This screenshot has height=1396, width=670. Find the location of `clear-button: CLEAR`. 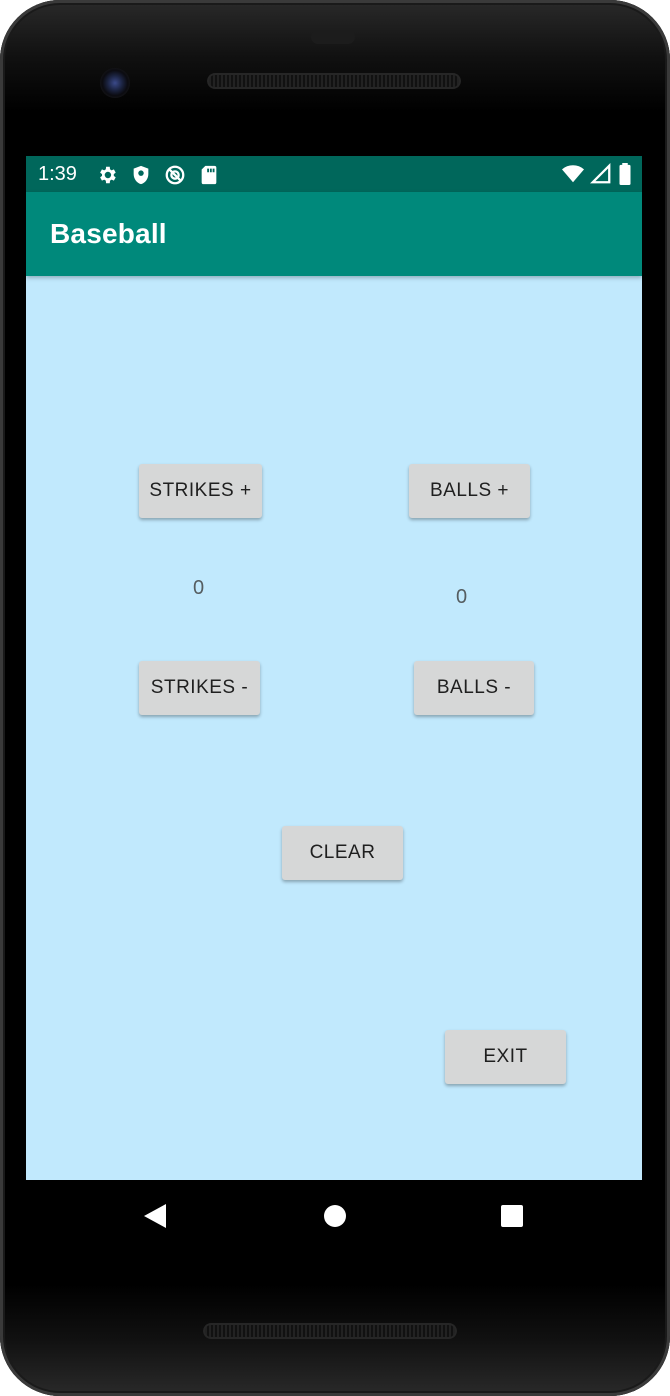

clear-button: CLEAR is located at coordinates (342, 853).